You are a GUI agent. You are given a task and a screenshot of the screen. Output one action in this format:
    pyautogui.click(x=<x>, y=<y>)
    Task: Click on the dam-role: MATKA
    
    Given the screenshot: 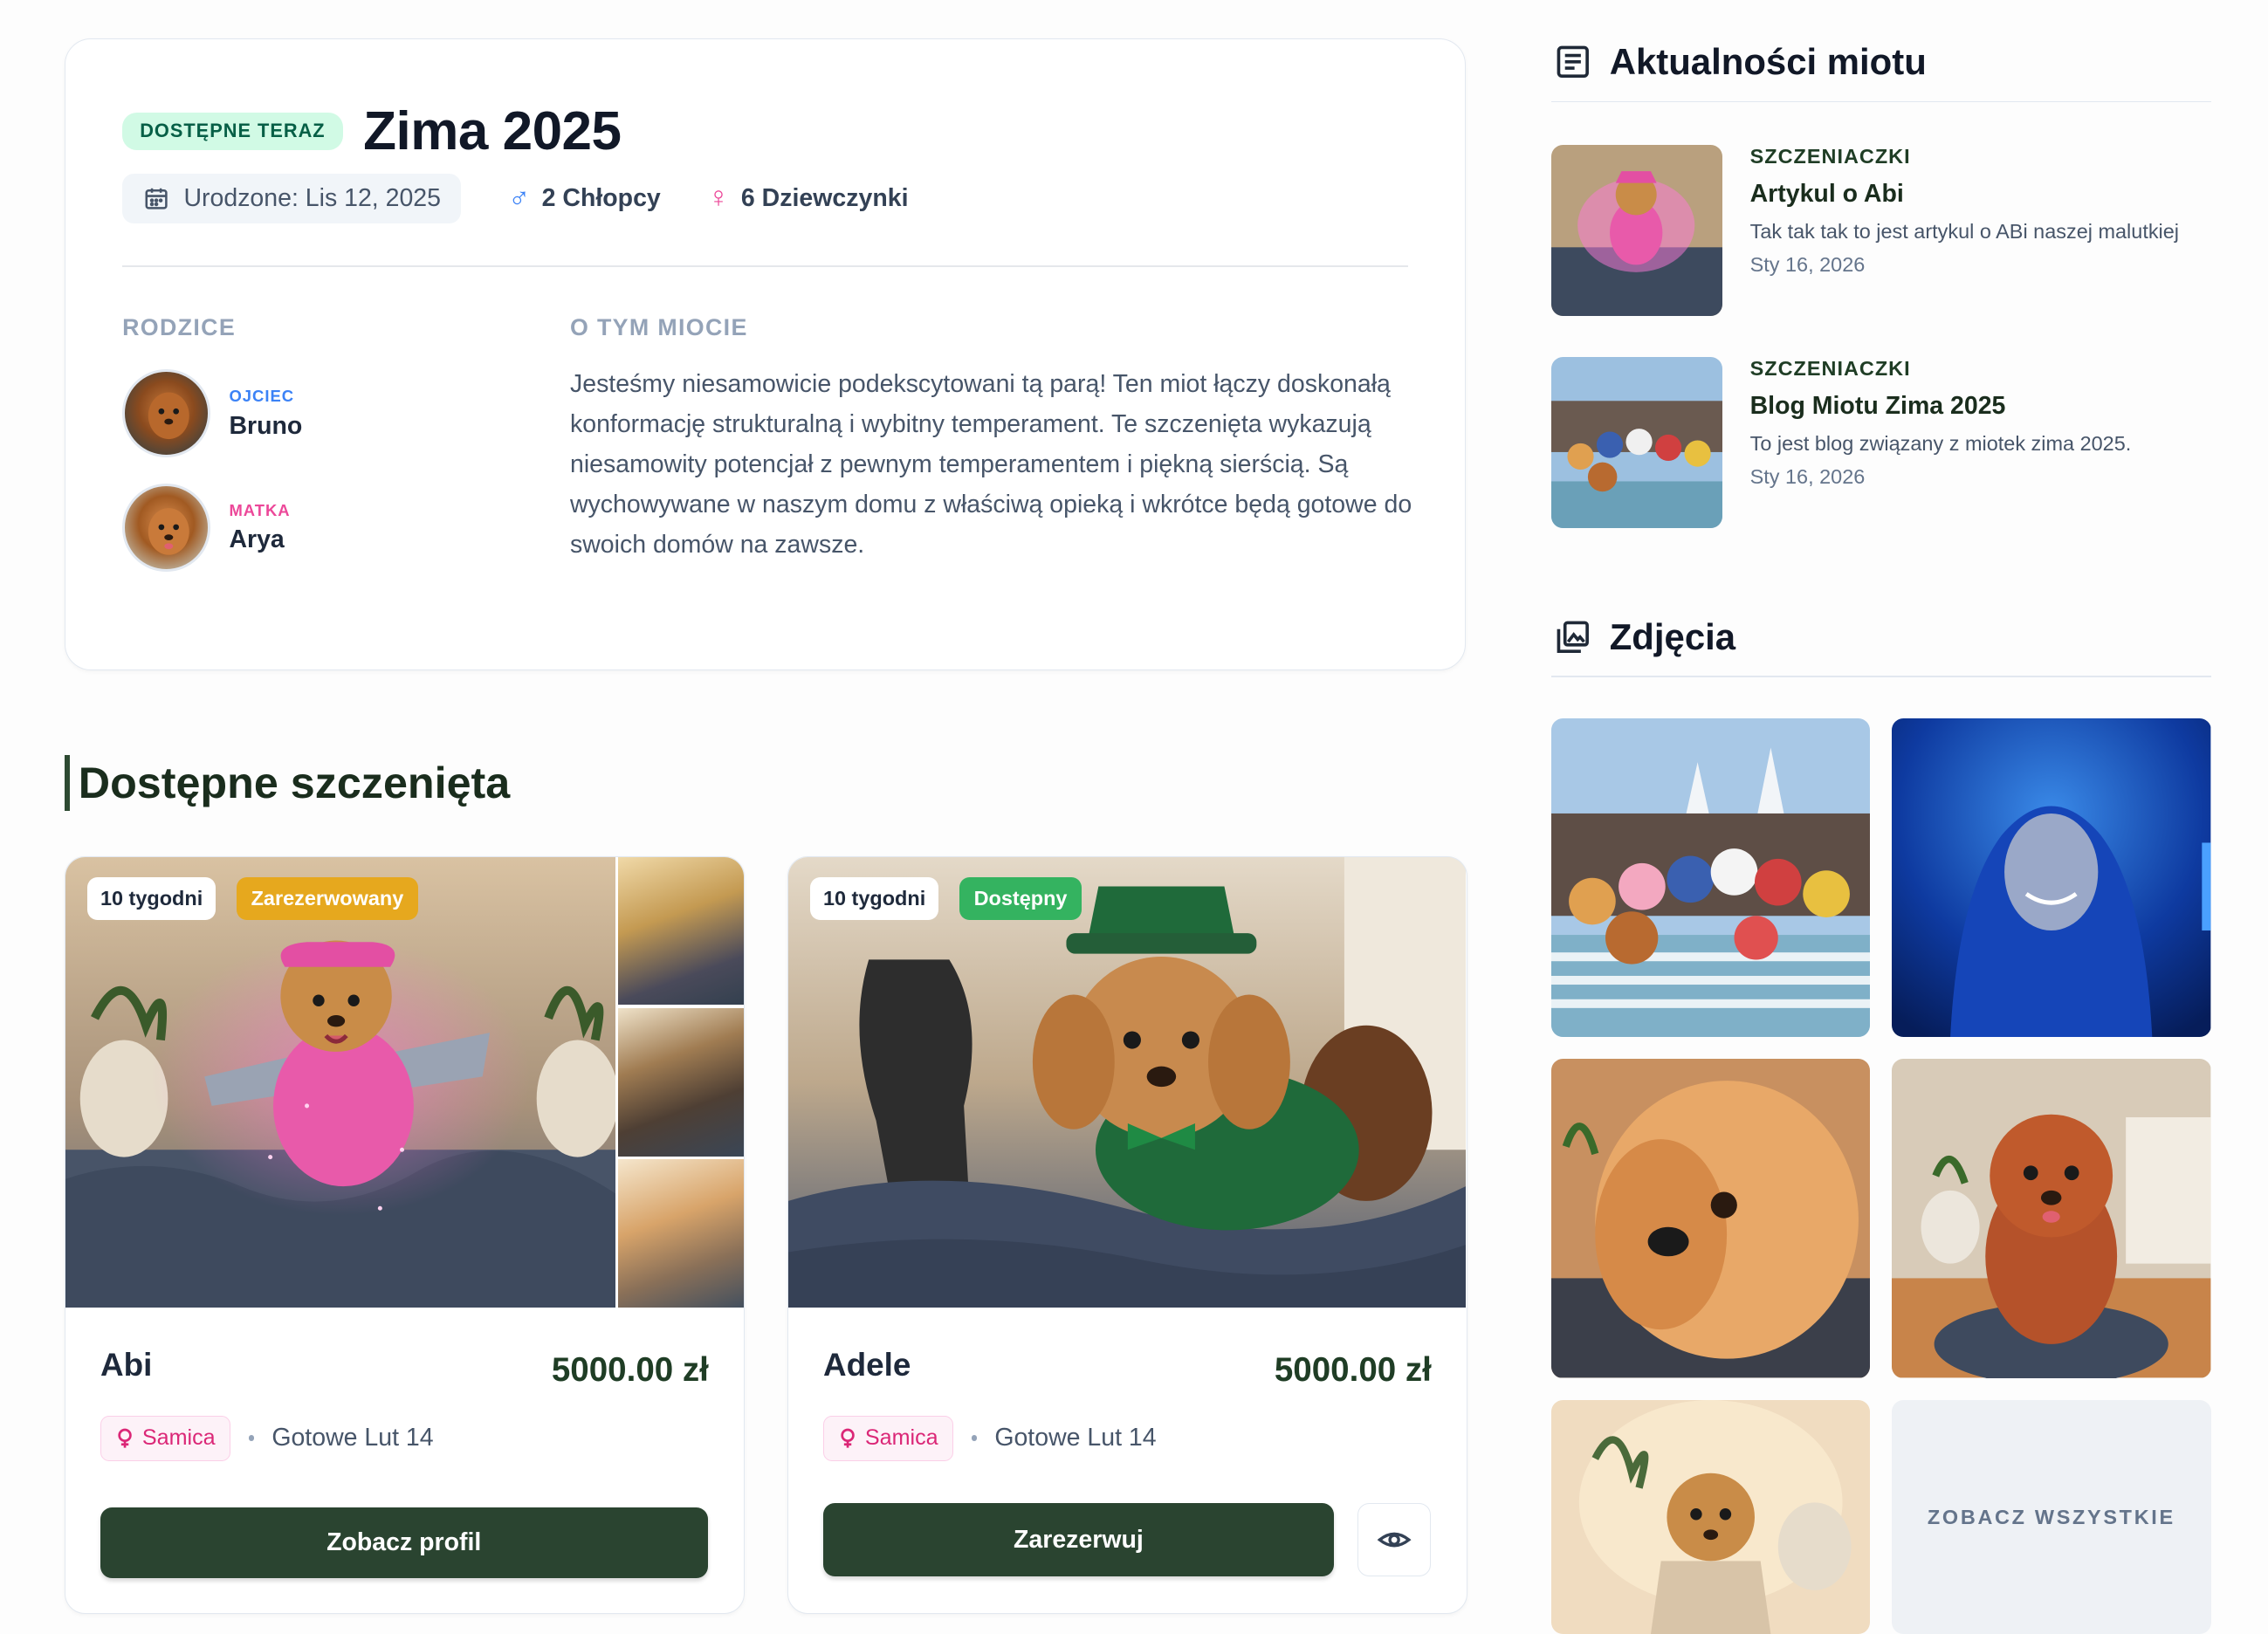 What is the action you would take?
    pyautogui.click(x=260, y=510)
    